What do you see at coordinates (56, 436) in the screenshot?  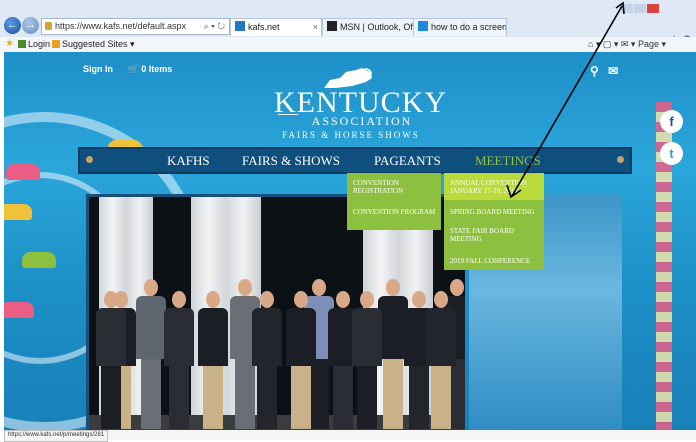 I see `status-url: https://www.kafs.net/p/meetings/281` at bounding box center [56, 436].